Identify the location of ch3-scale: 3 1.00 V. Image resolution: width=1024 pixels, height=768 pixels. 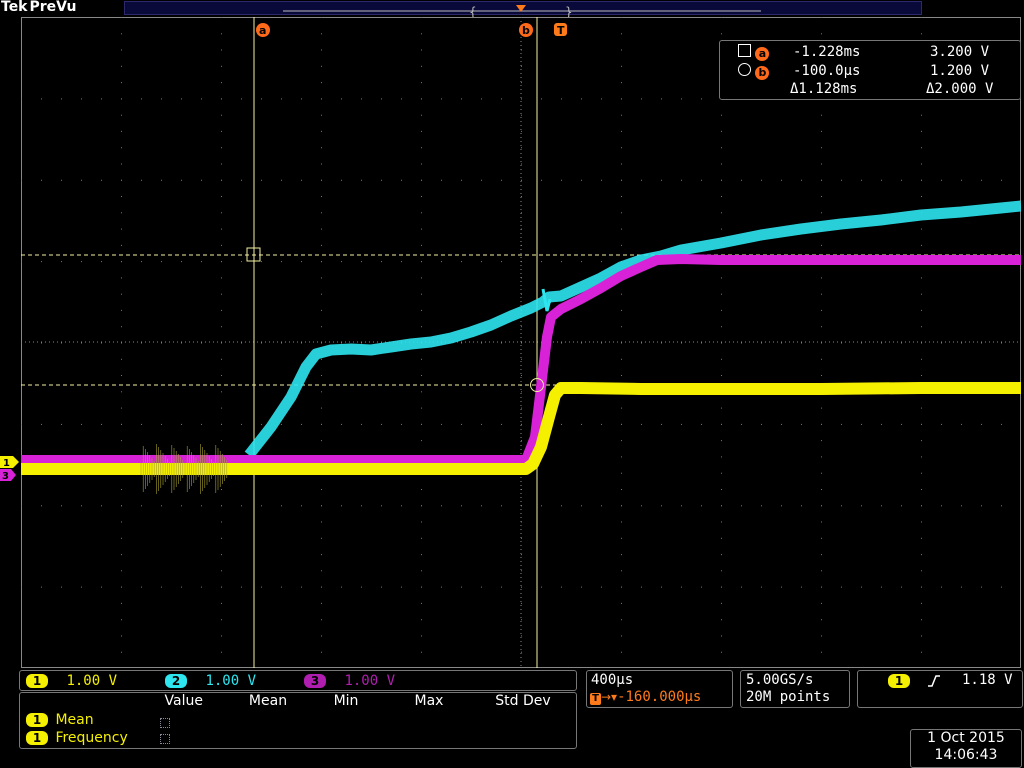
(349, 681).